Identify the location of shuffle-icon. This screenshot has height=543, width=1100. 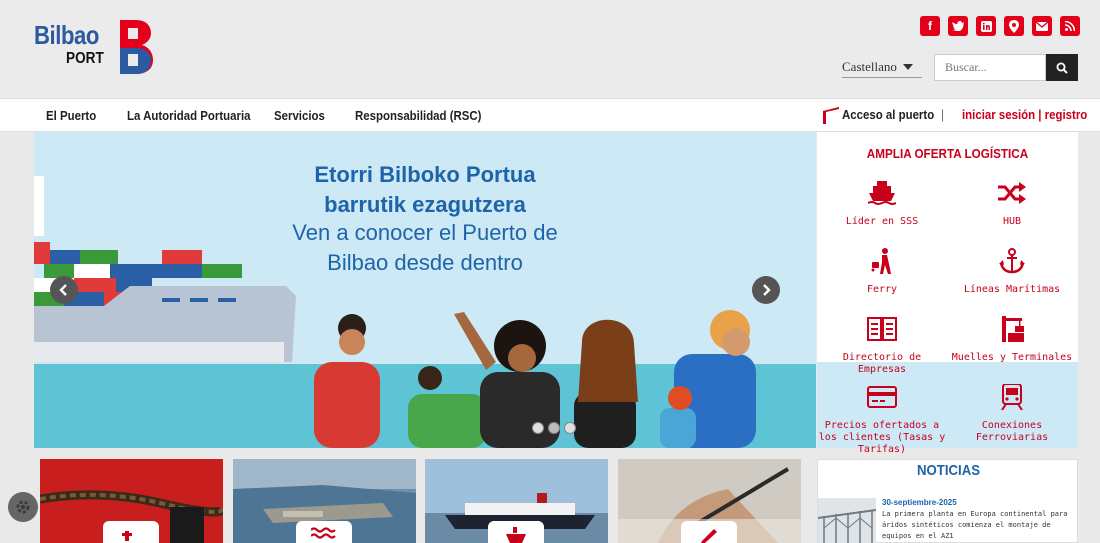
(1012, 193).